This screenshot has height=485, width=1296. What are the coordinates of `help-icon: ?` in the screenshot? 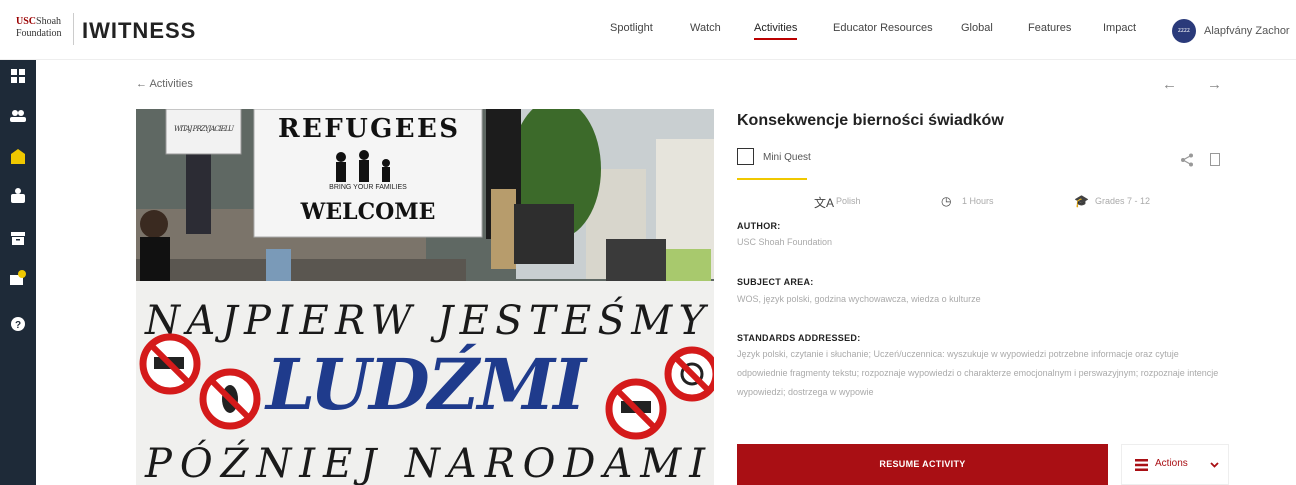 It's located at (18, 324).